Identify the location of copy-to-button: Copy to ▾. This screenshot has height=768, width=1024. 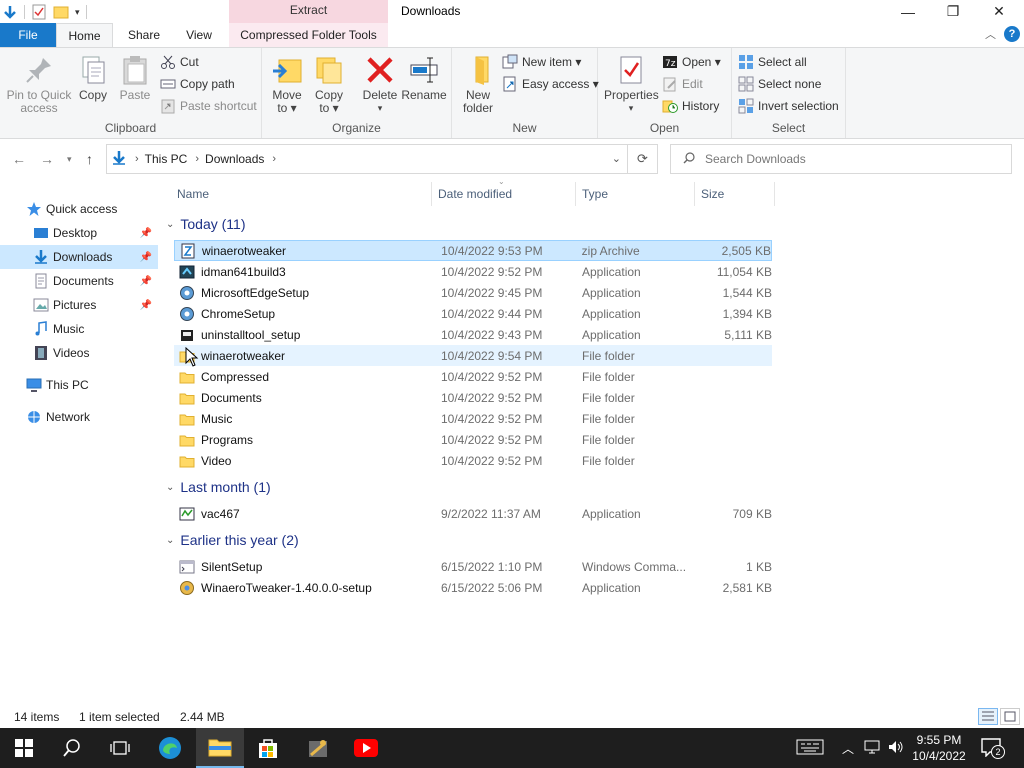
(329, 84).